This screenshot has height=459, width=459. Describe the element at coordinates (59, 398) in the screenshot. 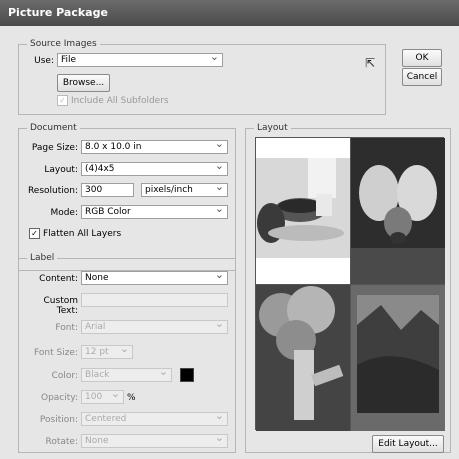

I see `opacity-label: Opacity:` at that location.